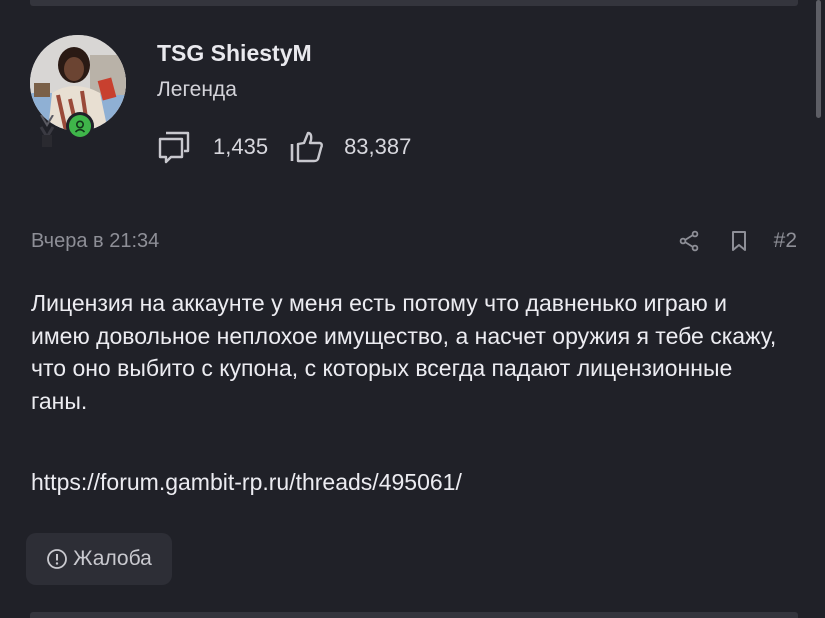  Describe the element at coordinates (689, 241) in the screenshot. I see `share-icon` at that location.